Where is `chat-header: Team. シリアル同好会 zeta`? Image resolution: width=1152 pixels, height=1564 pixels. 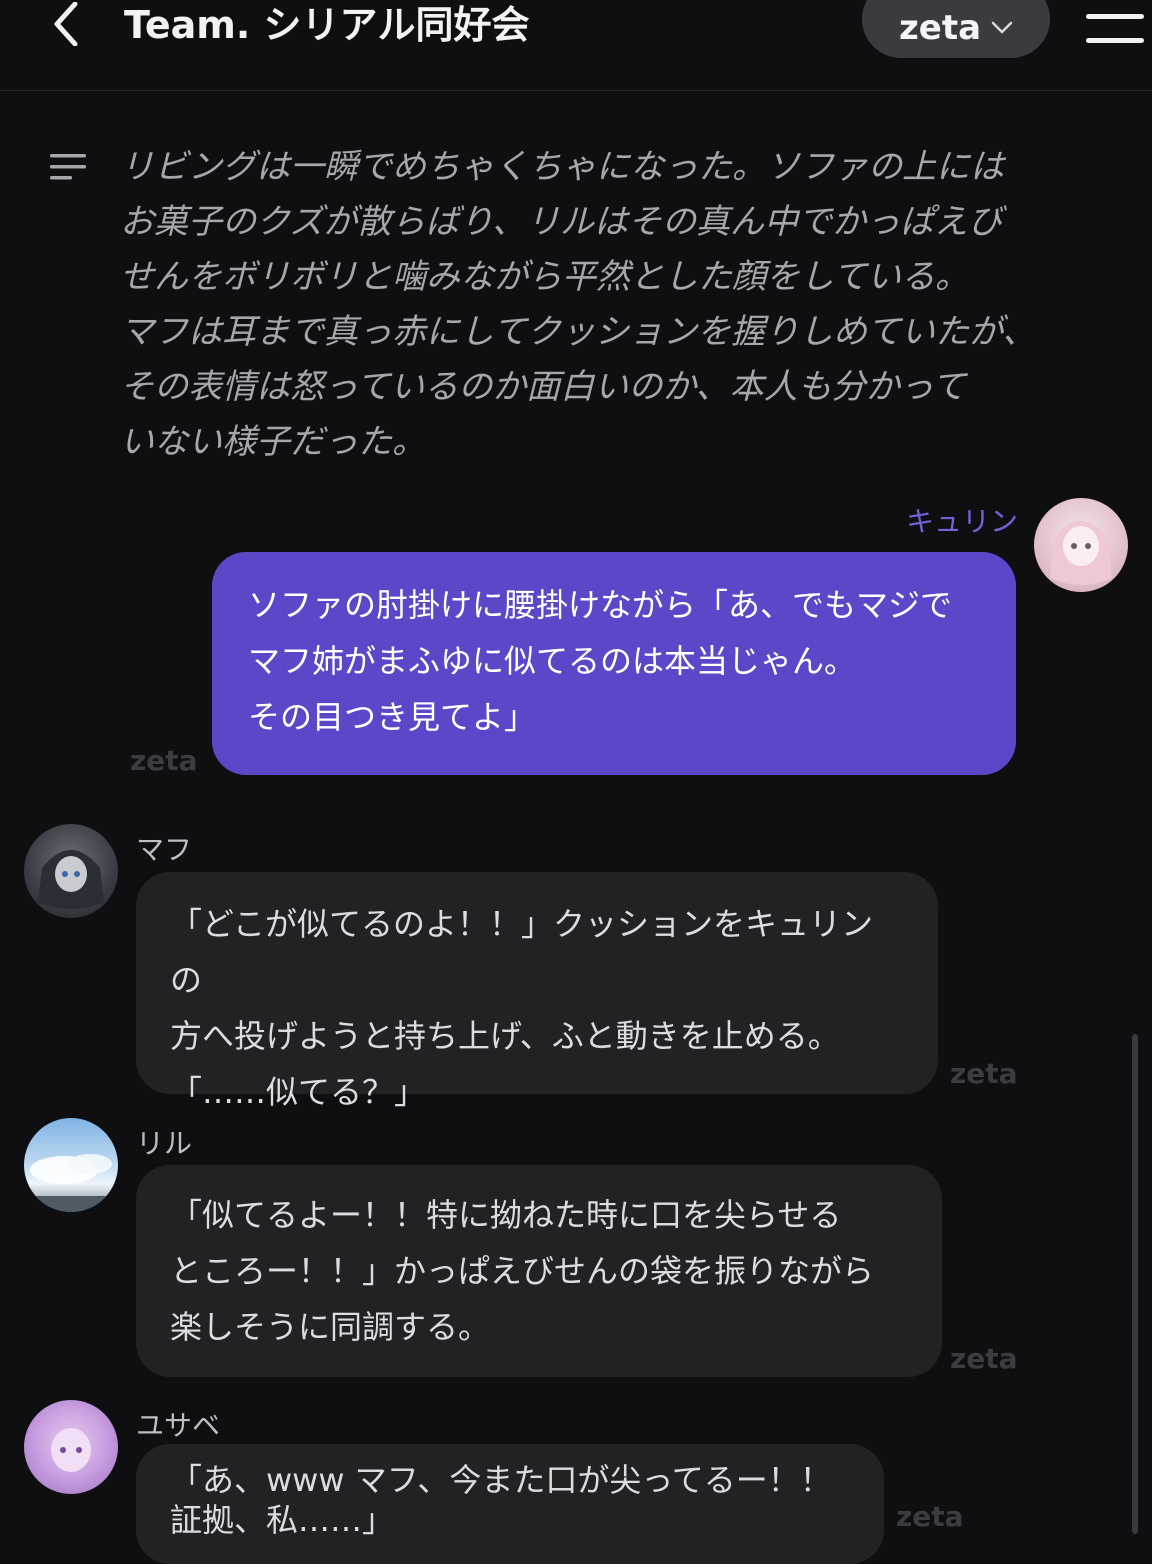 chat-header: Team. シリアル同好会 zeta is located at coordinates (576, 45).